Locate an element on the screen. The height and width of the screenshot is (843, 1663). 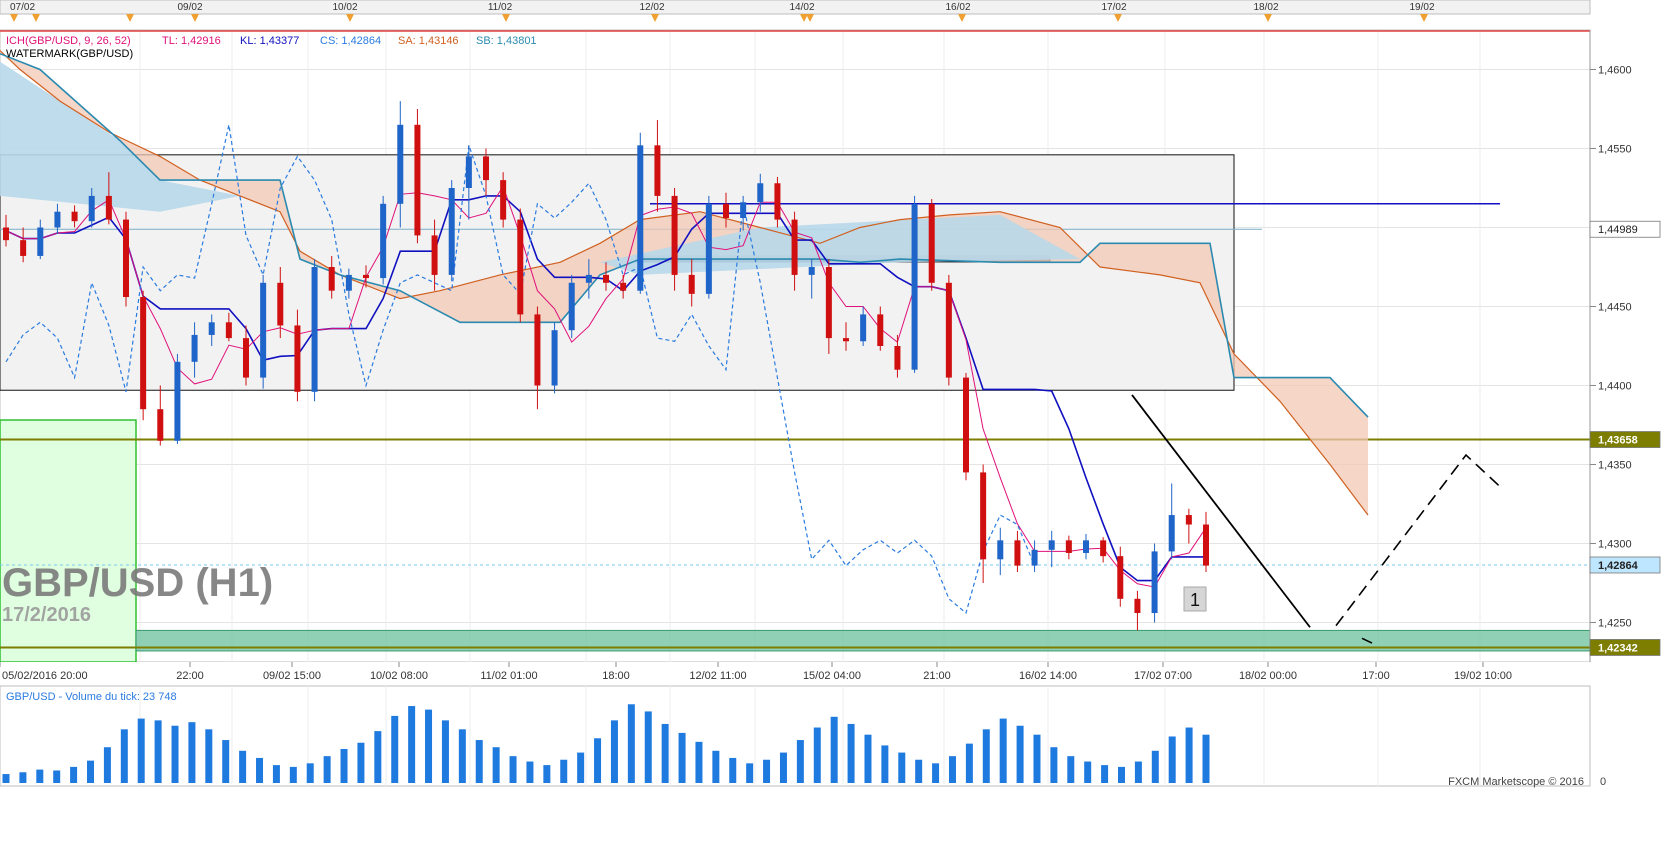
box-label: 1 is located at coordinates (1195, 600).